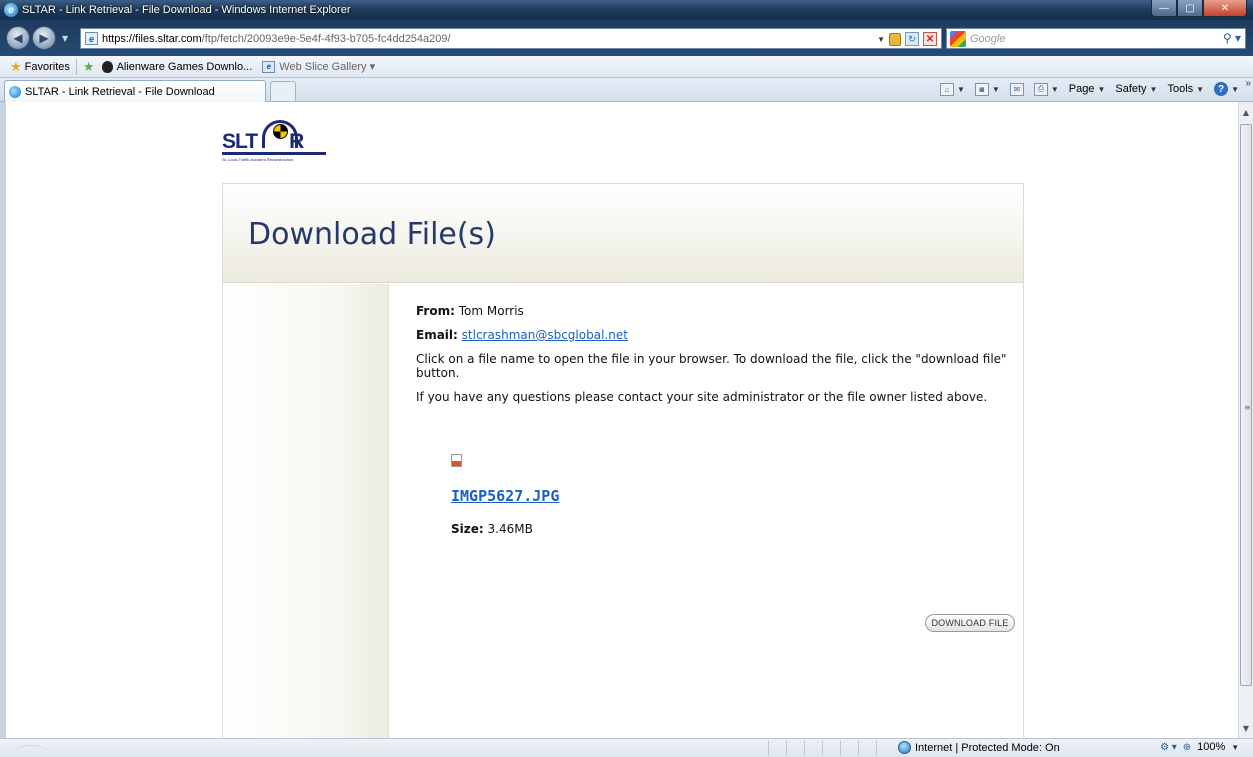  I want to click on page-menu: Page ▼, so click(1087, 89).